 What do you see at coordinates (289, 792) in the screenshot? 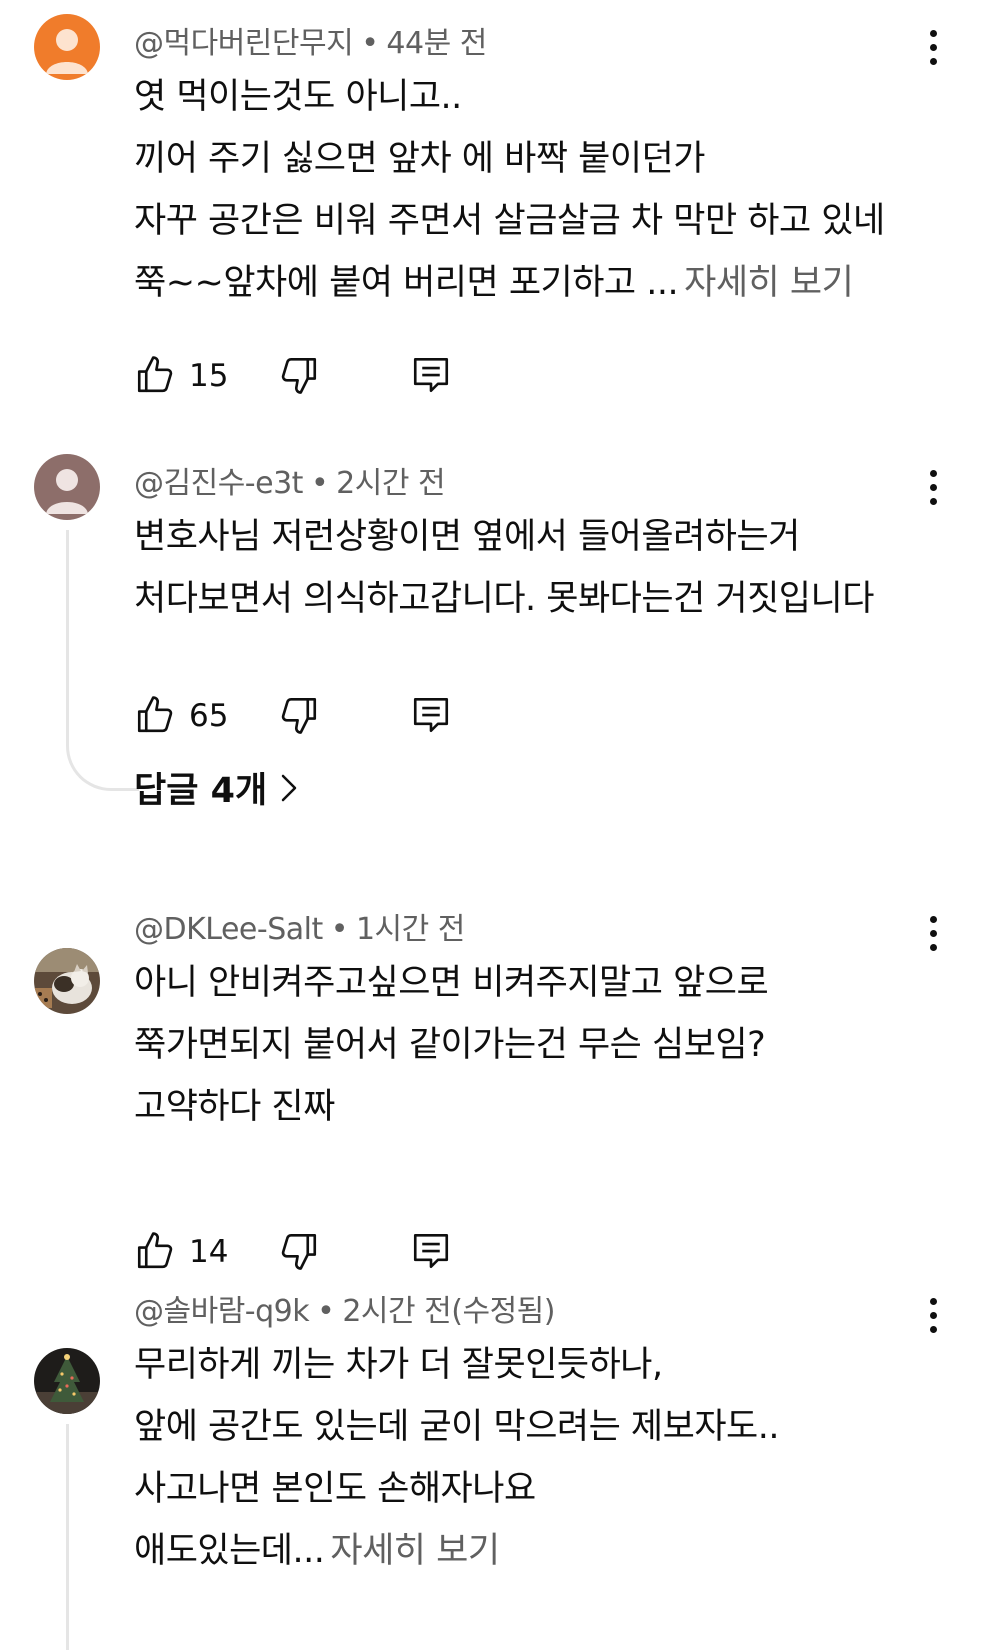
I see `chevron-right-icon` at bounding box center [289, 792].